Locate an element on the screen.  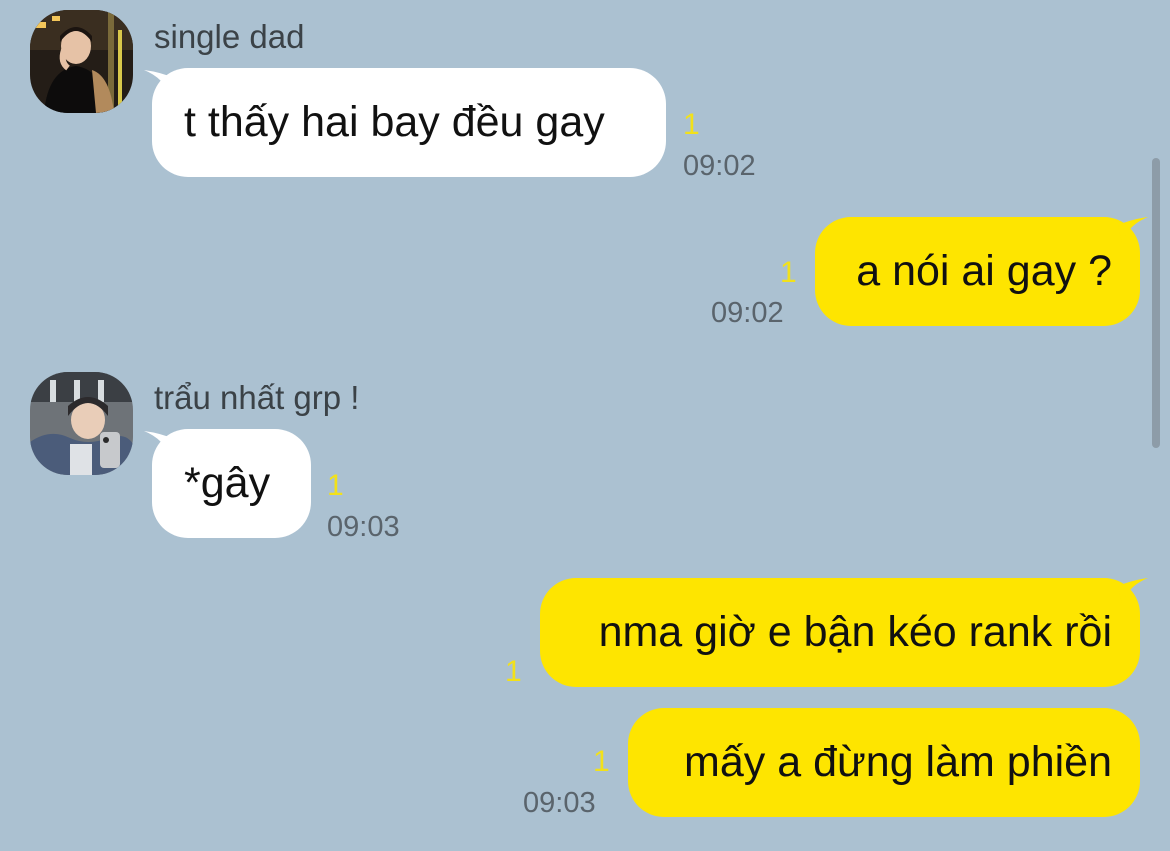
message-text: *gây is located at coordinates (227, 483).